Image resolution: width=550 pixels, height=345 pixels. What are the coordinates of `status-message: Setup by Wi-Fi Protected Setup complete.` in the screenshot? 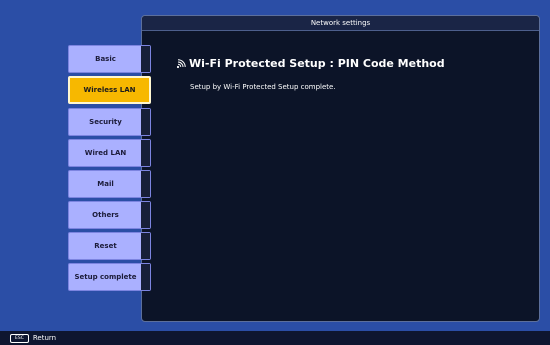 It's located at (263, 87).